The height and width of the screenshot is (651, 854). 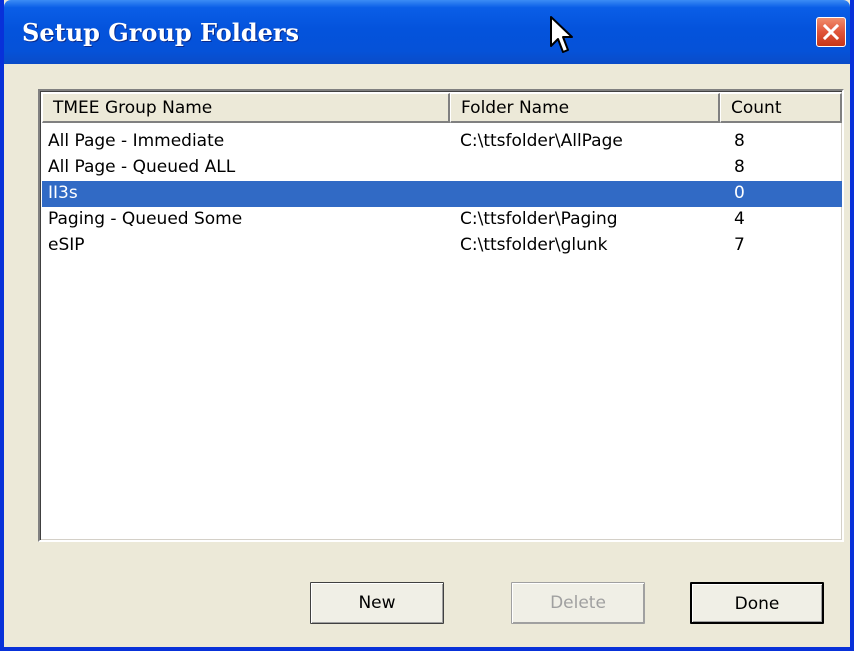 What do you see at coordinates (539, 219) in the screenshot?
I see `folder-name-cell: C:\ttsfolder\Paging` at bounding box center [539, 219].